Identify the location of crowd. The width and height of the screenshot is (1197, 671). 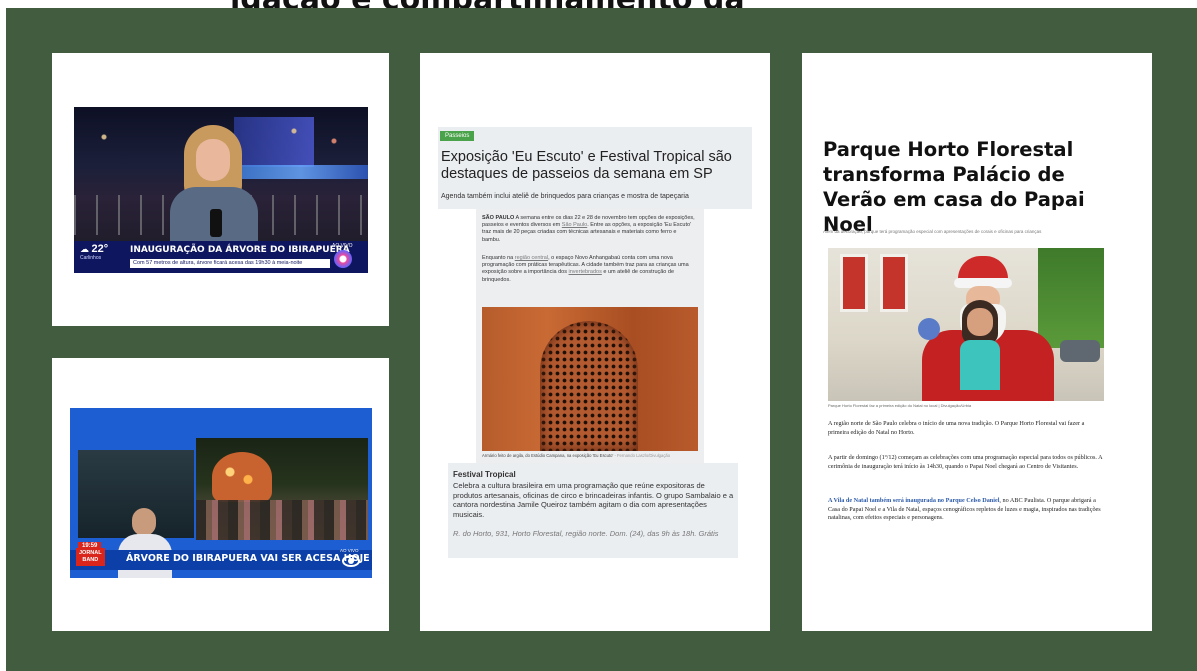
(282, 520).